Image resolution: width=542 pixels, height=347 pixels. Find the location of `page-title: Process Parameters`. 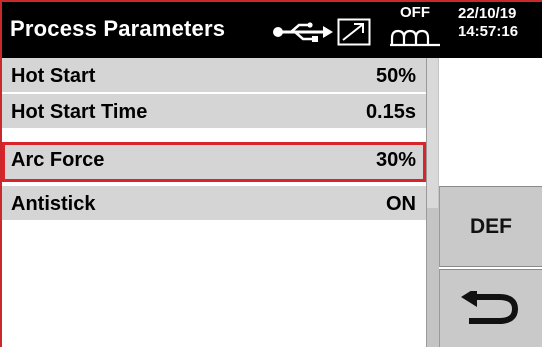

page-title: Process Parameters is located at coordinates (118, 28).